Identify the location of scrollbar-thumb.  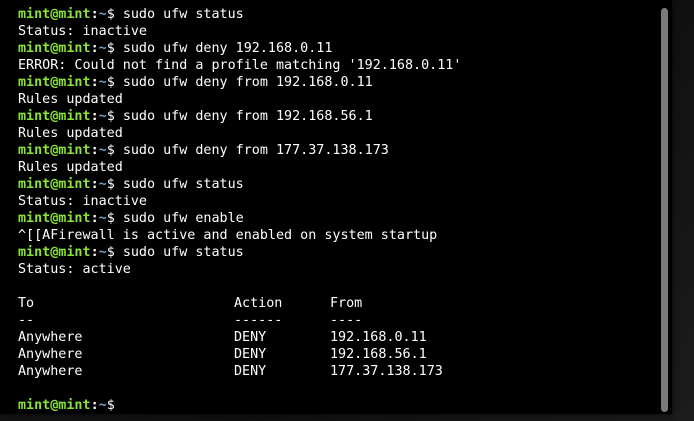
(664, 210).